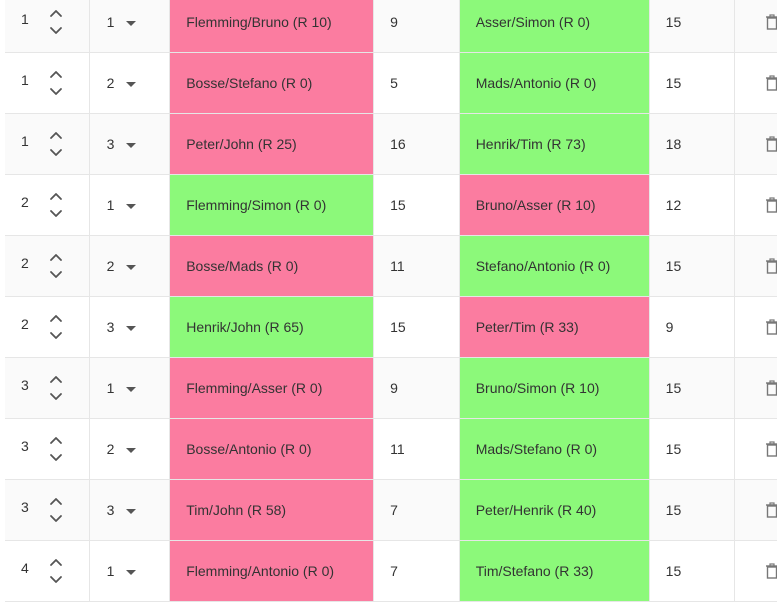 This screenshot has height=602, width=777. What do you see at coordinates (272, 26) in the screenshot?
I see `team1-cell: Flemming/Bruno (R 10)` at bounding box center [272, 26].